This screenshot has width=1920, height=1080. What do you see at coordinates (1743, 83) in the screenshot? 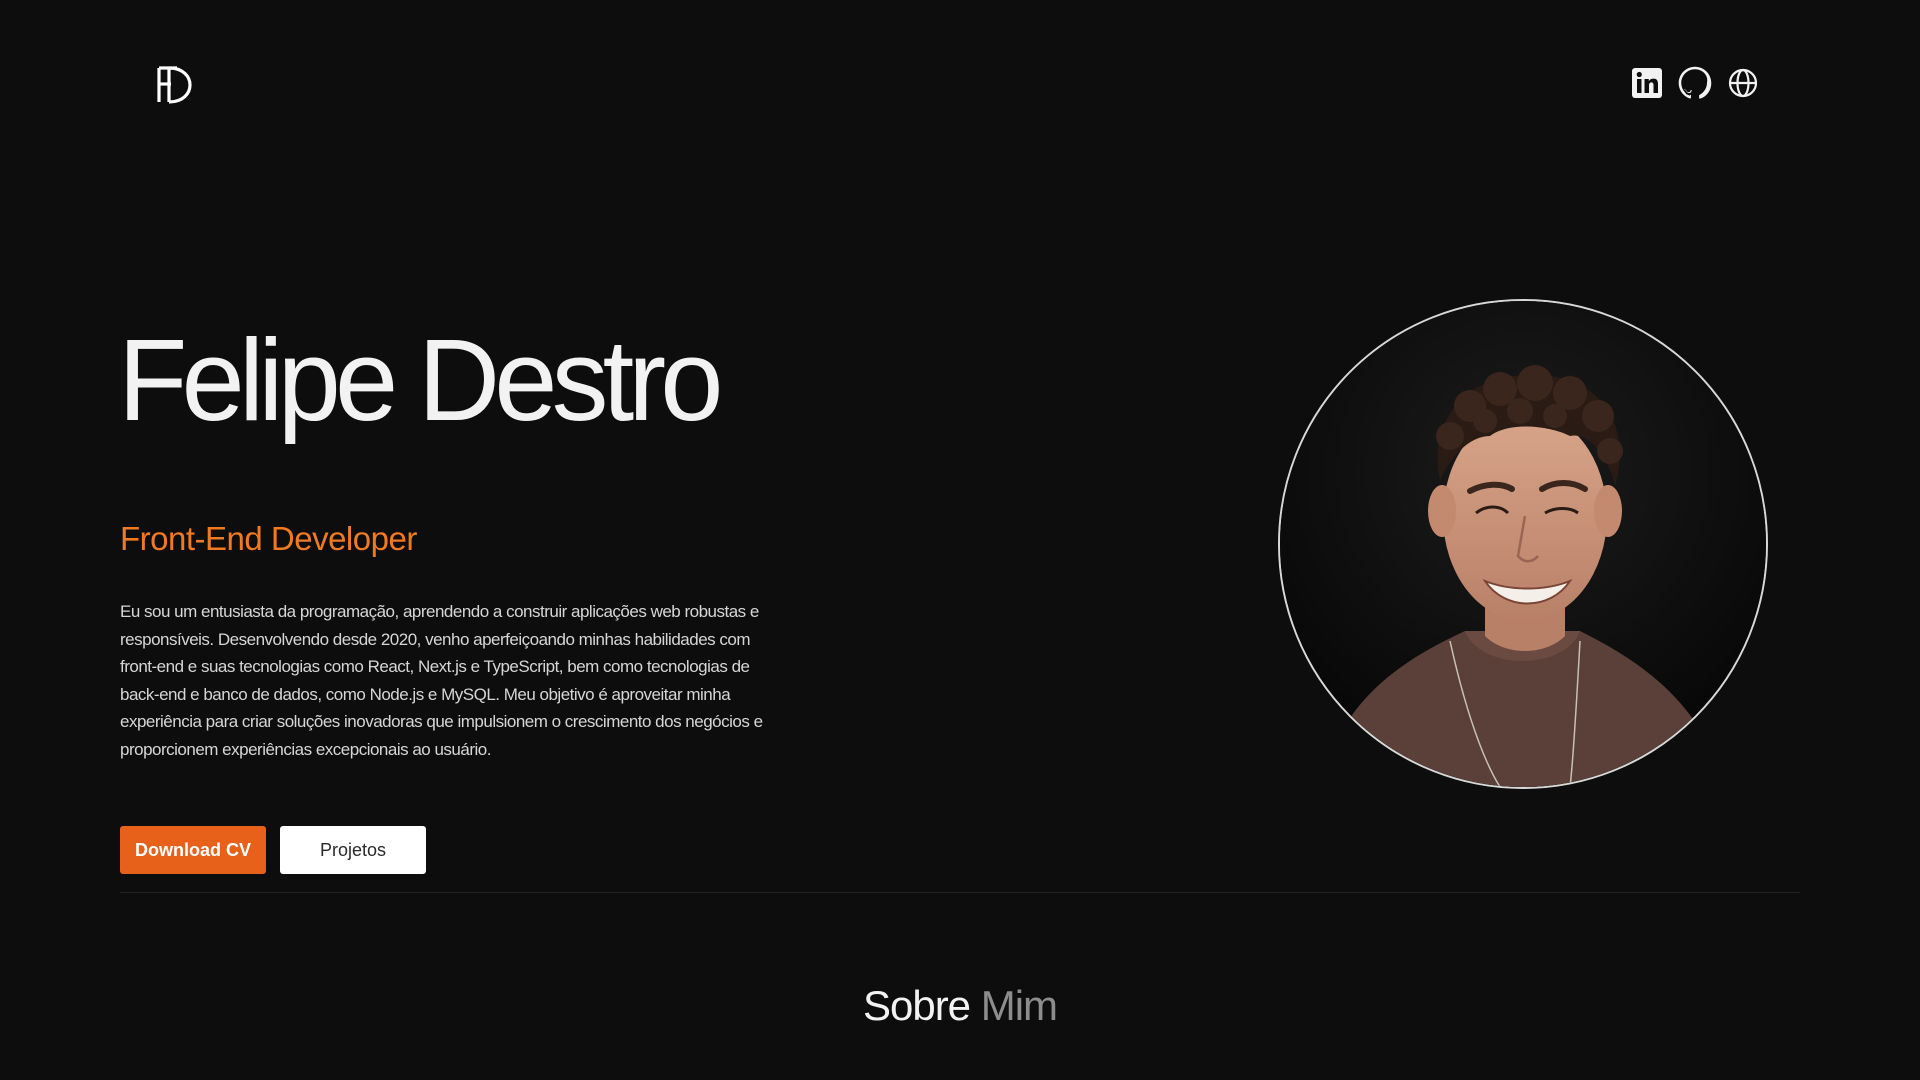
I see `globe-icon` at bounding box center [1743, 83].